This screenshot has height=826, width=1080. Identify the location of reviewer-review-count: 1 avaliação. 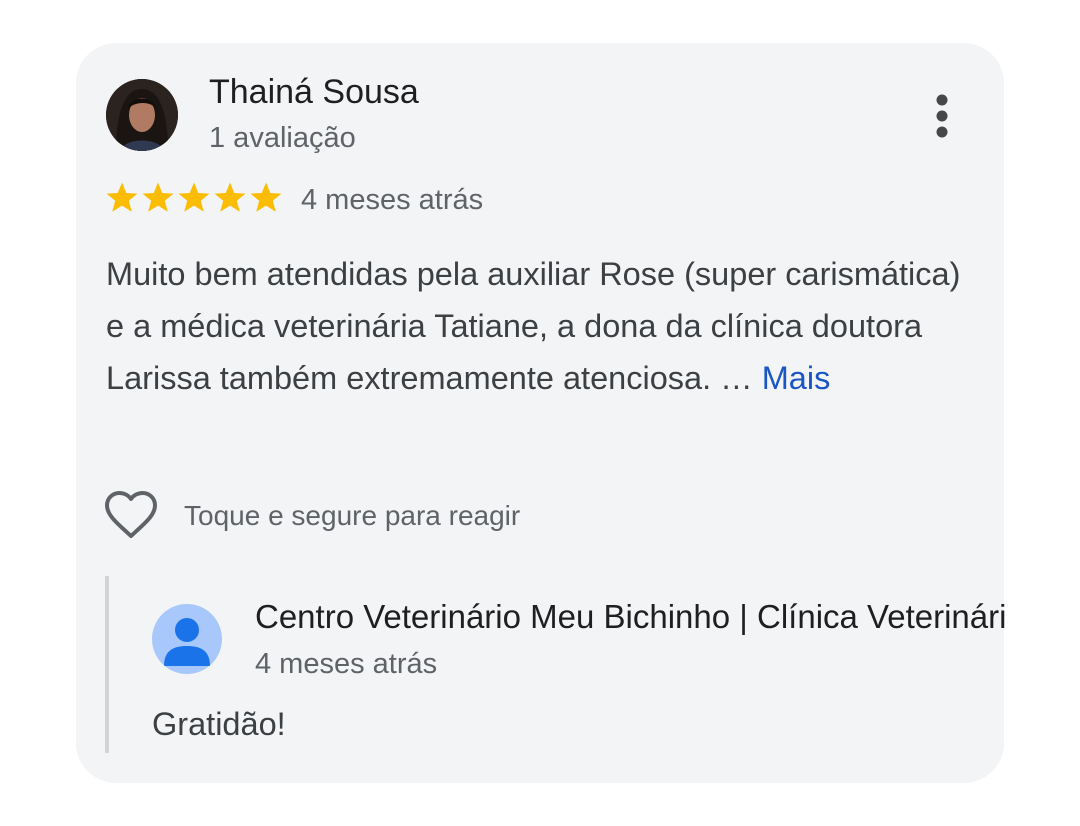
(282, 138).